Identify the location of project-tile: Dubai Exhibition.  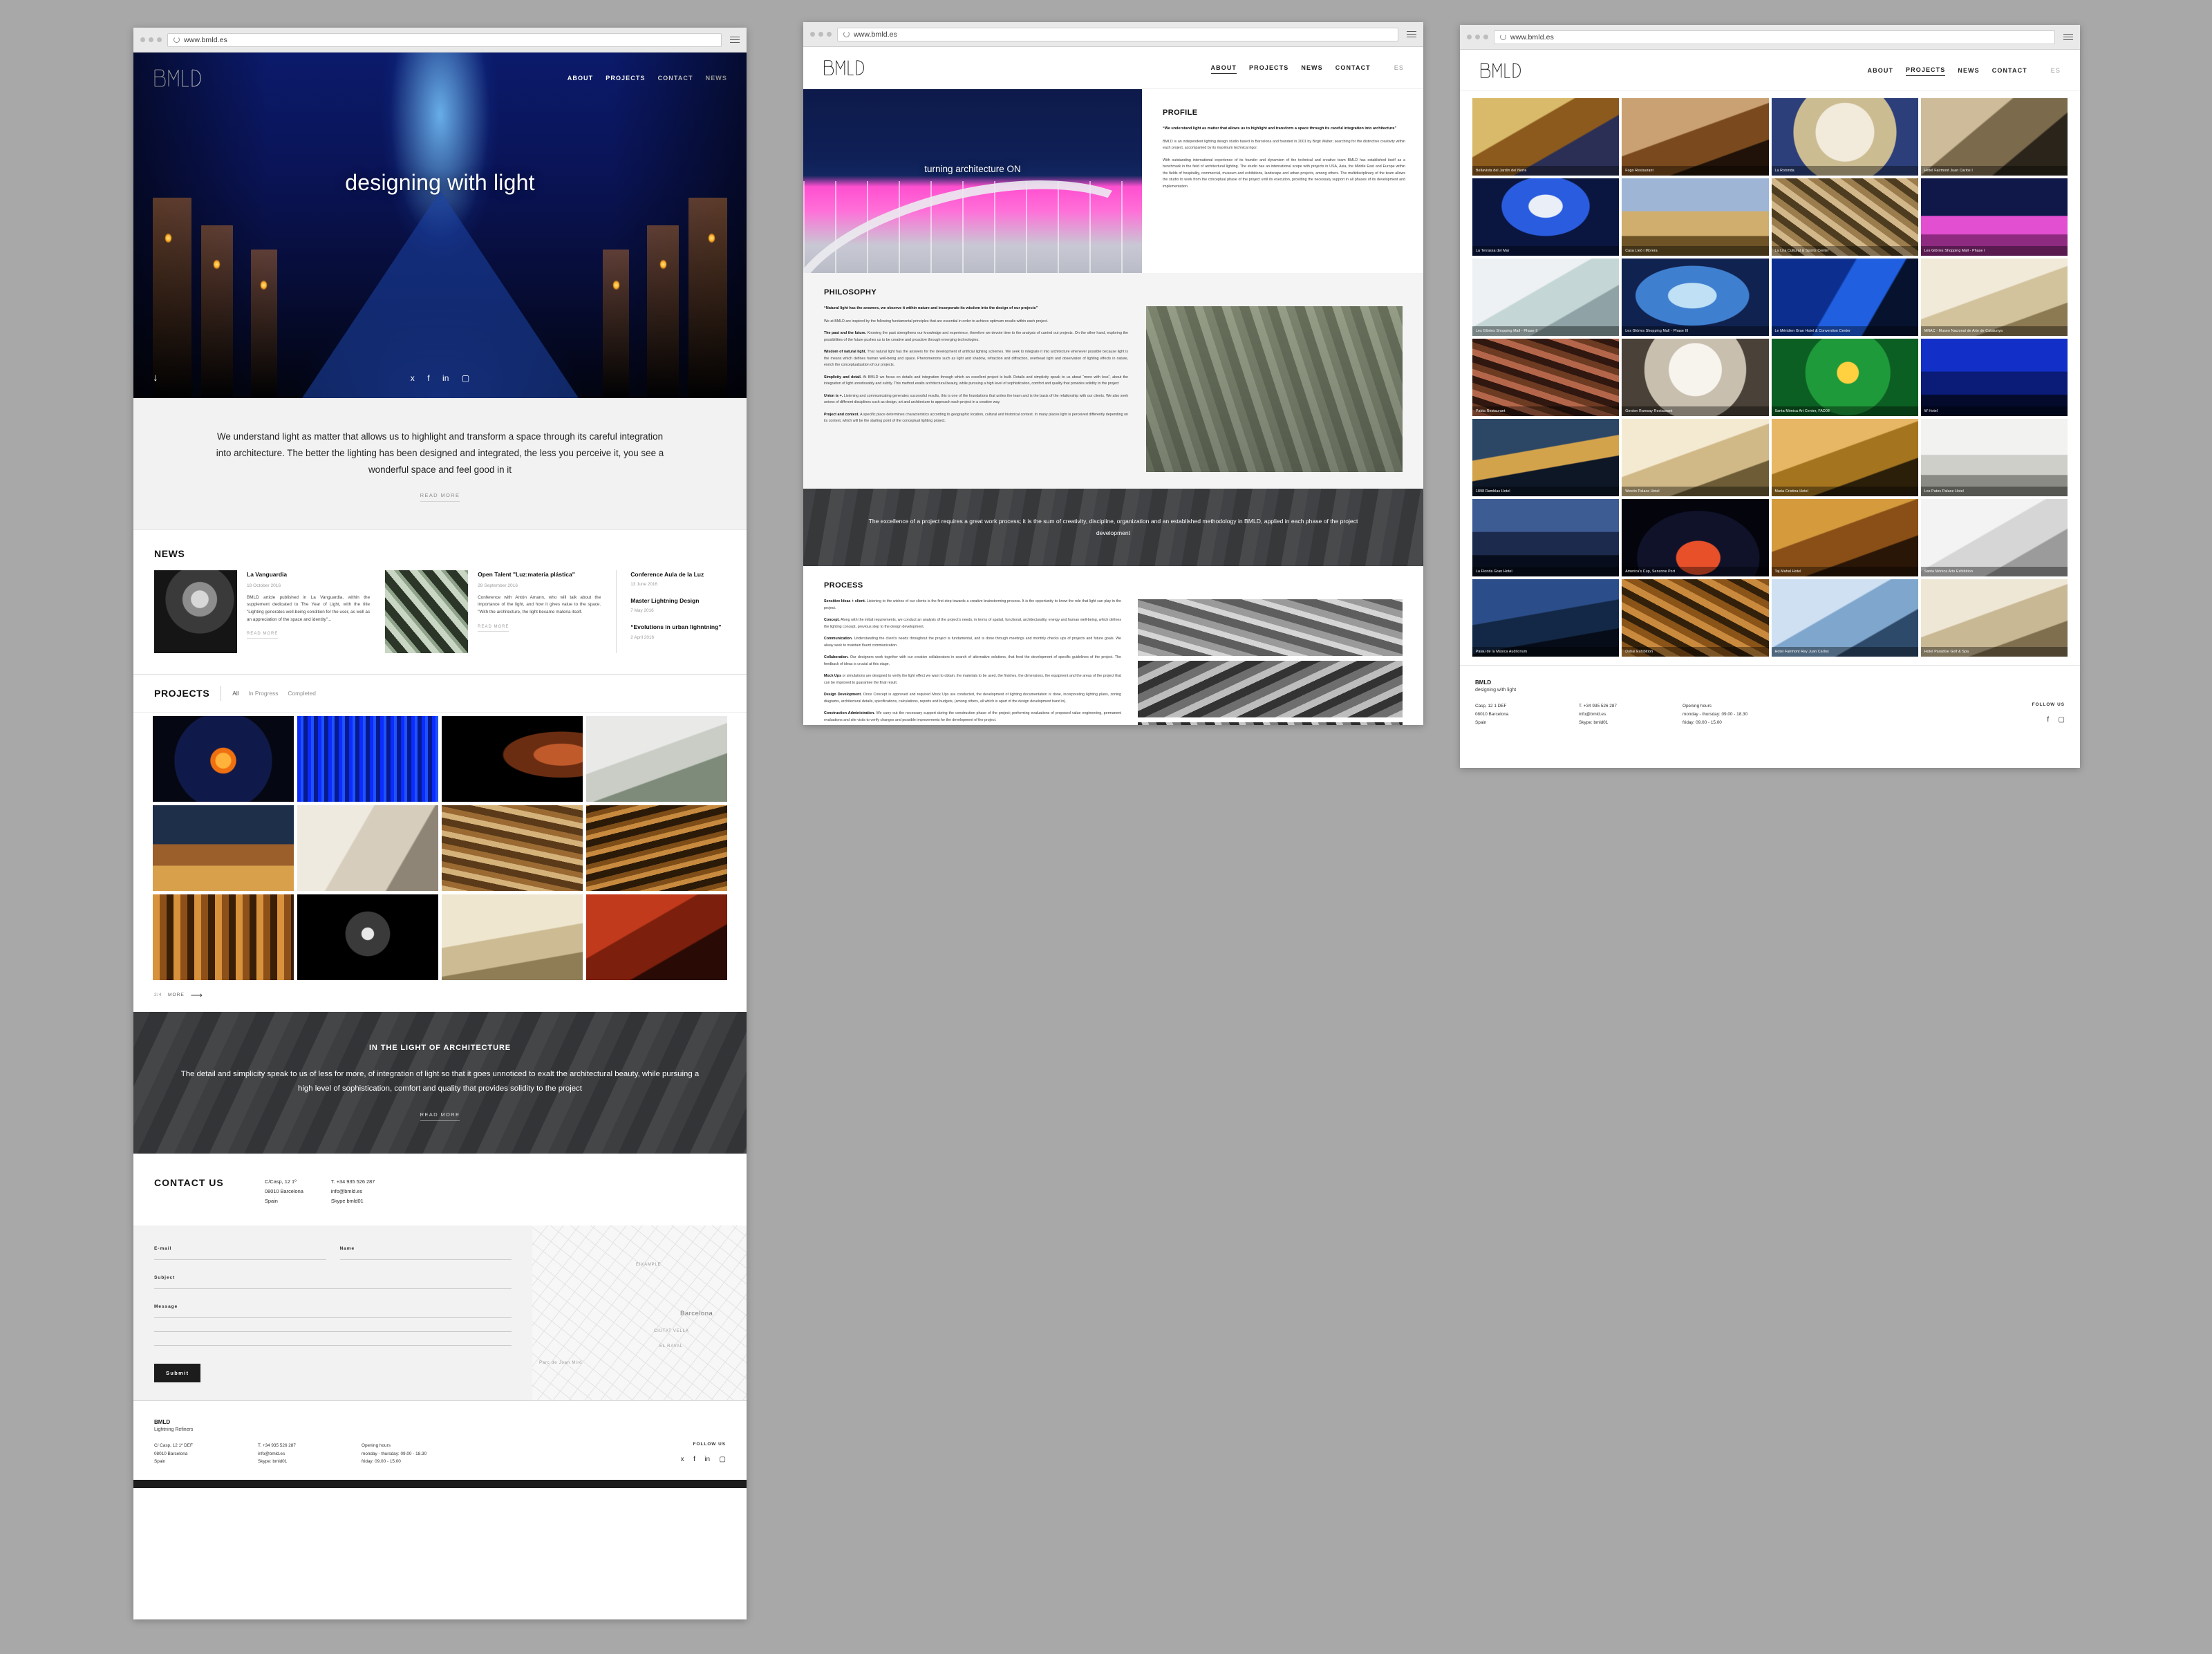
(1695, 618).